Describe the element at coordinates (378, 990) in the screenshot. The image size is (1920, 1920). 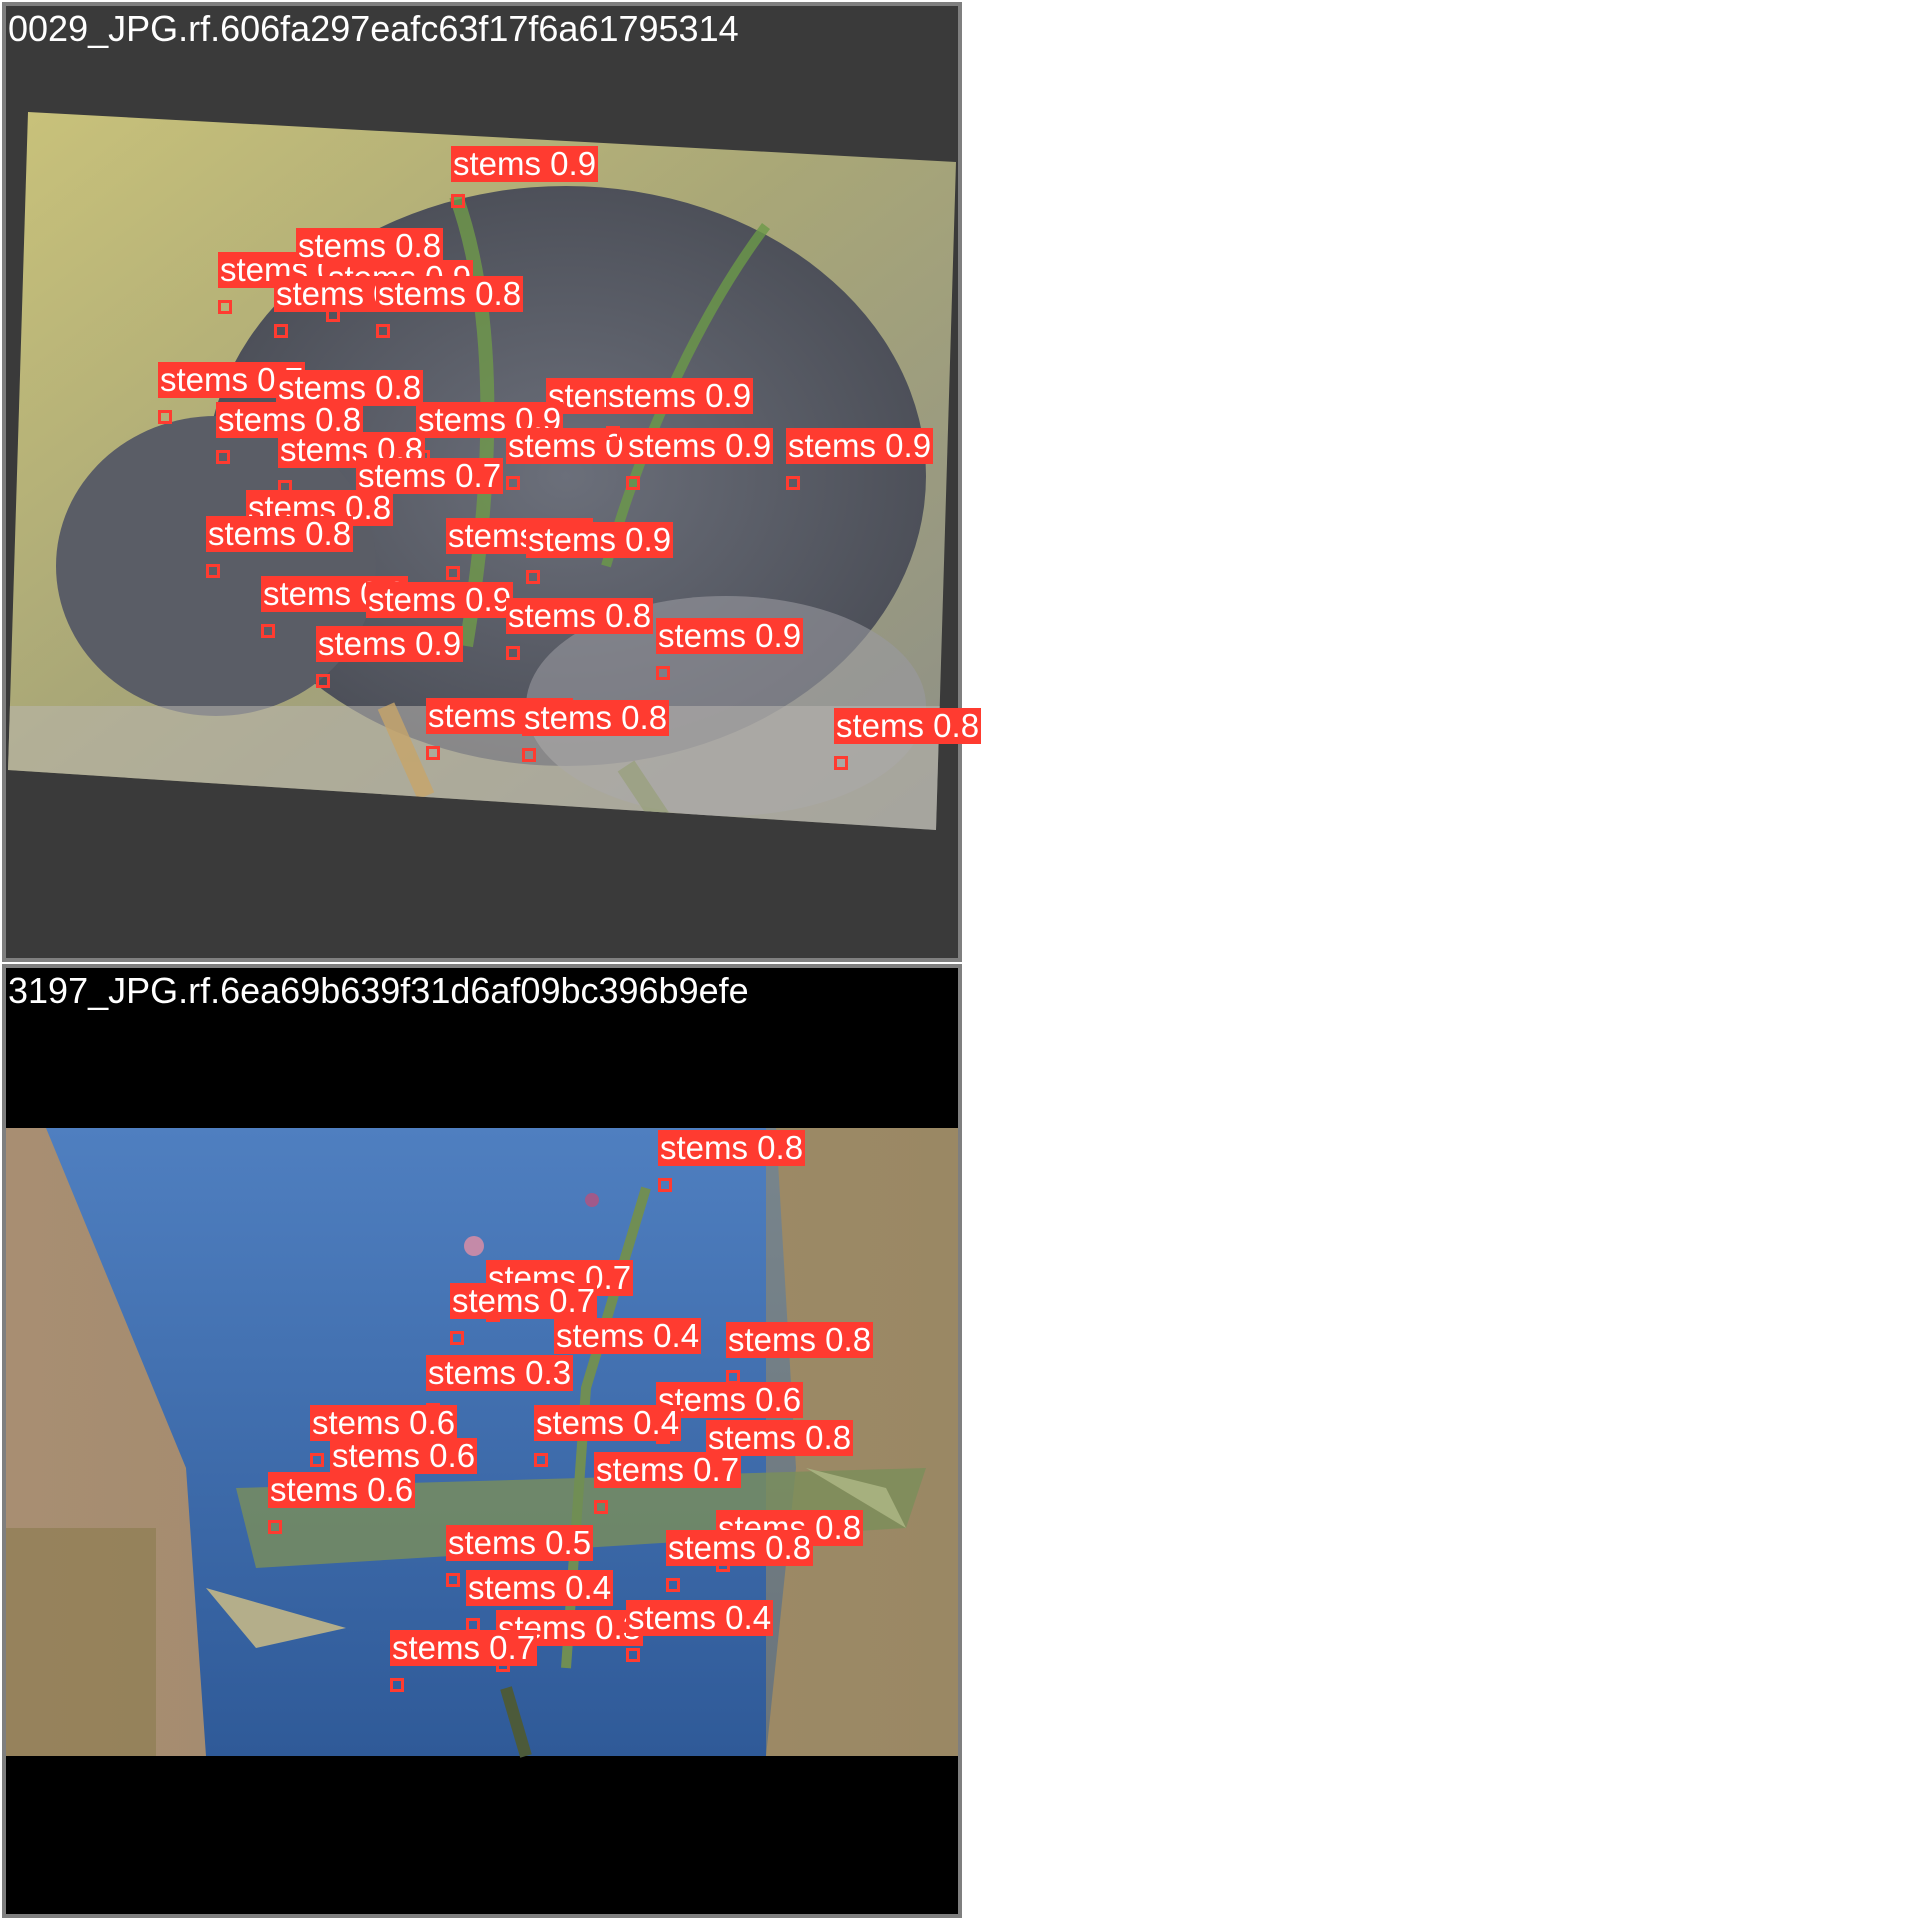
I see `panel-2-title: 3197_JPG.rf.6ea69b639f31d6af09bc396b9efe` at that location.